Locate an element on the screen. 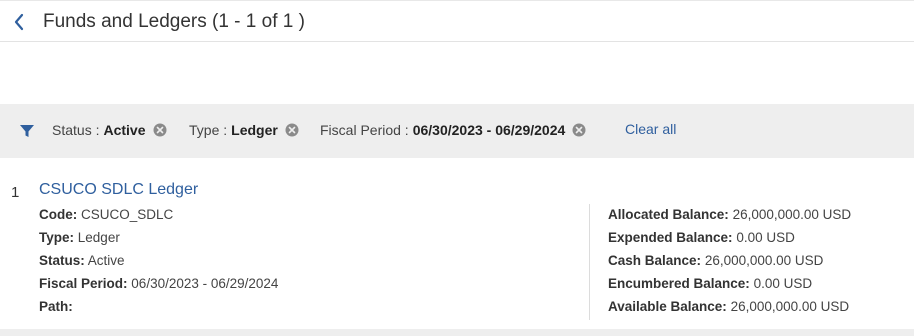 Image resolution: width=914 pixels, height=336 pixels. field-value: Ledger is located at coordinates (98, 237).